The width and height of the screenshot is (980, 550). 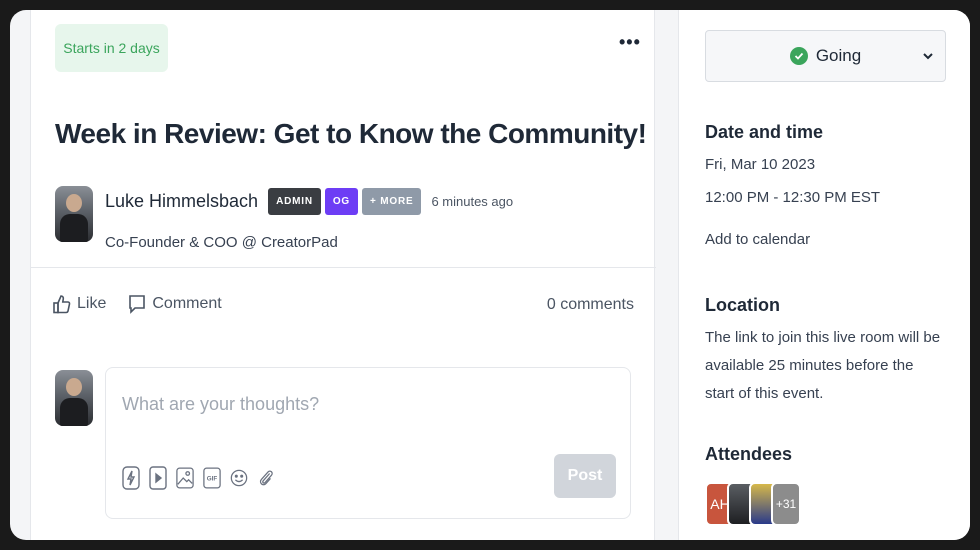 I want to click on post-time: 6 minutes ago, so click(x=472, y=201).